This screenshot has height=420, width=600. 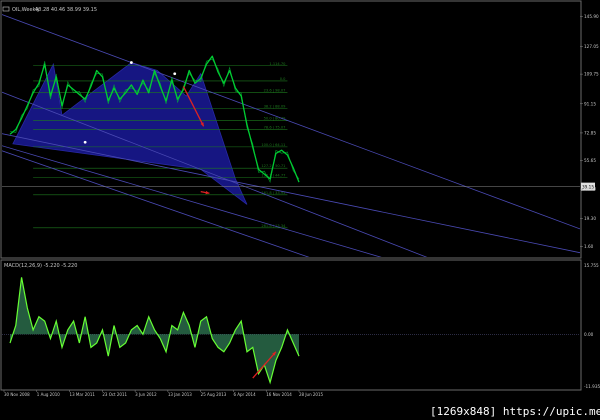 I want to click on price-axis-label: 127.05, so click(x=591, y=46).